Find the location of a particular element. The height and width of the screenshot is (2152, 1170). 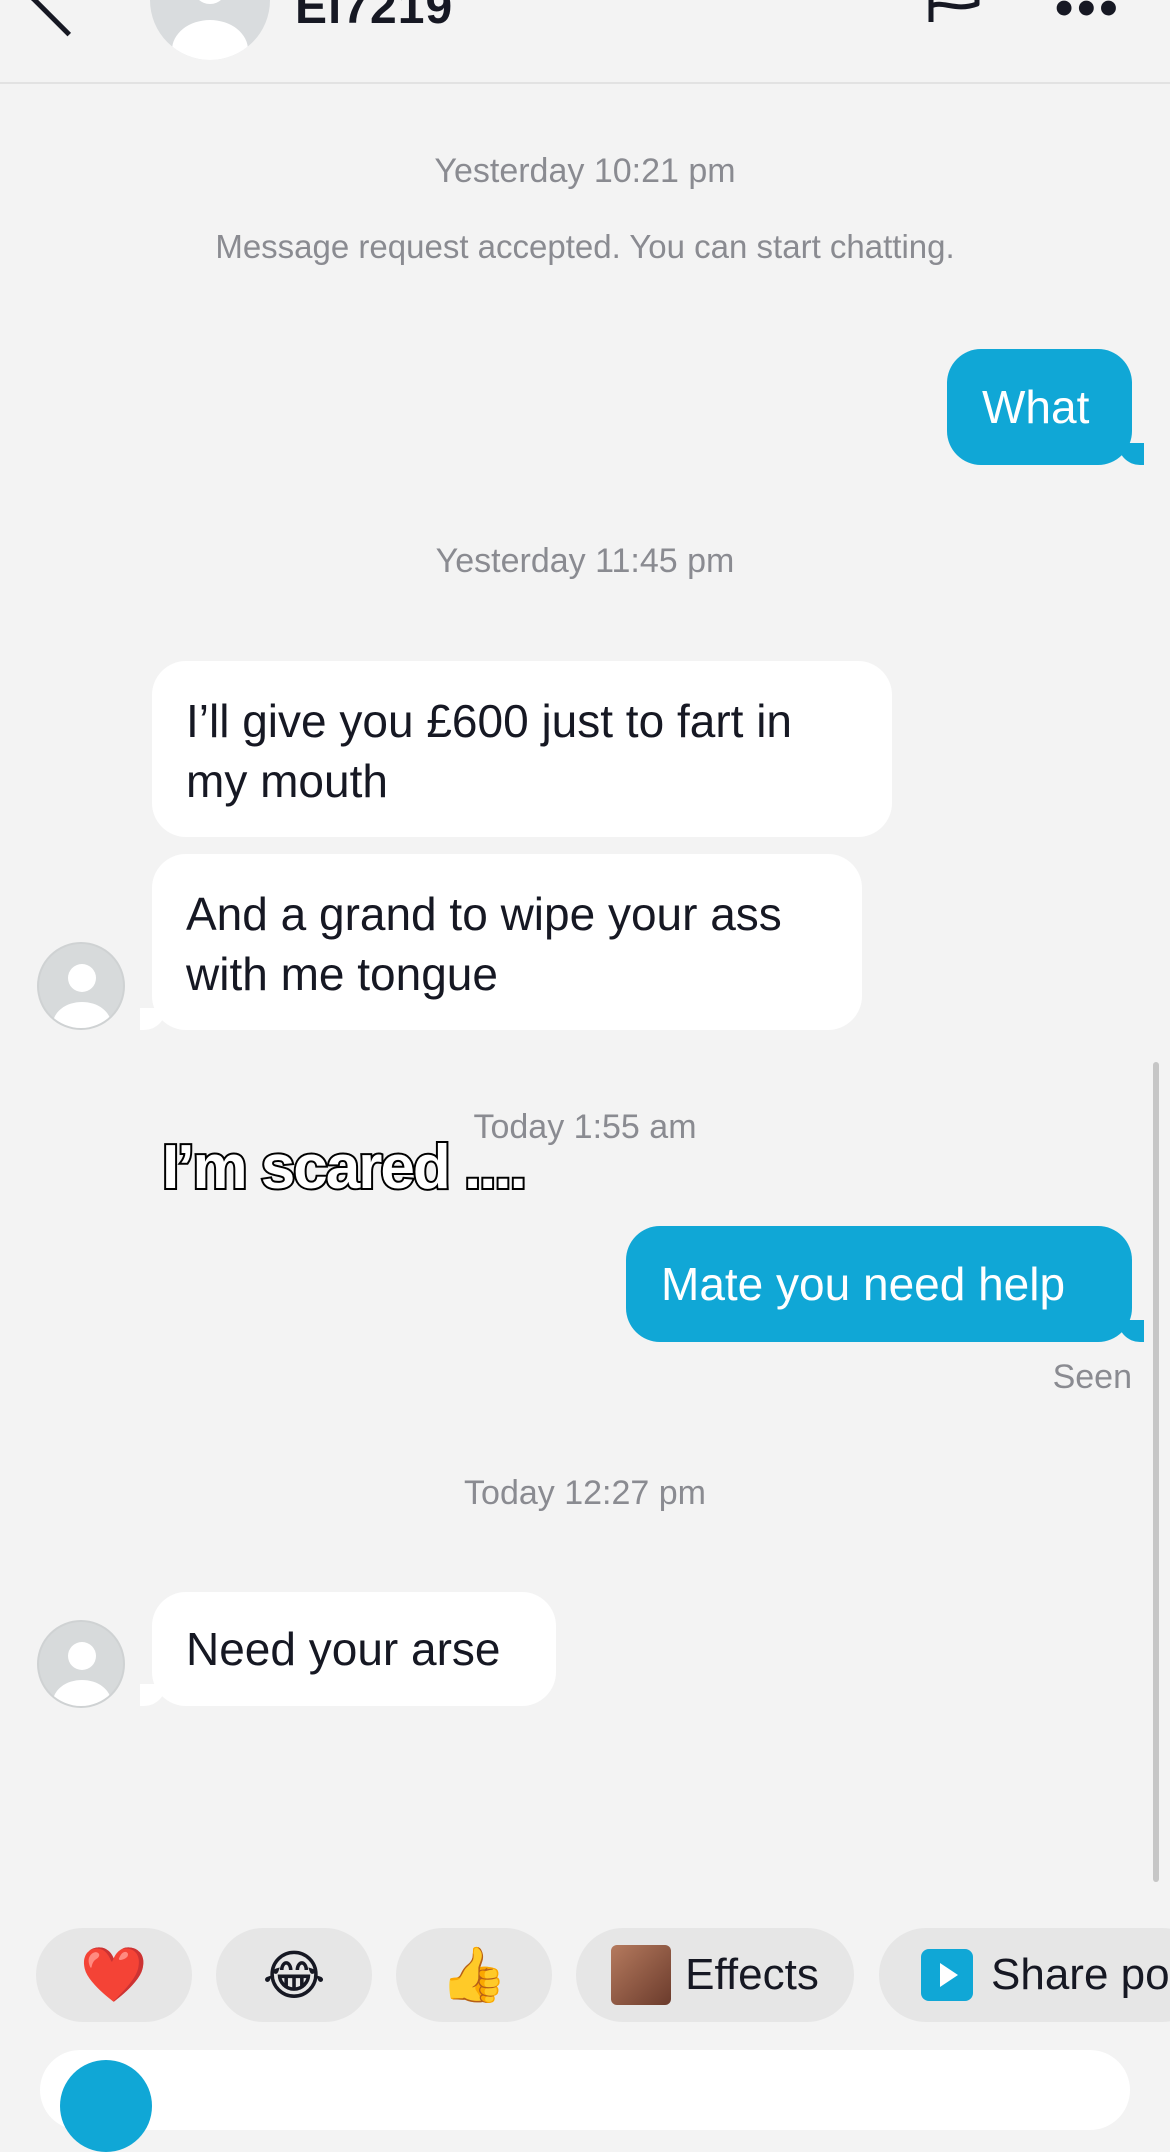

heart-icon: ❤️ is located at coordinates (114, 1974).